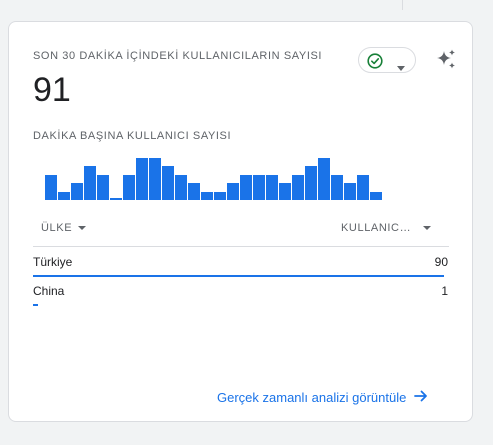 The image size is (493, 445). I want to click on header-divider, so click(241, 246).